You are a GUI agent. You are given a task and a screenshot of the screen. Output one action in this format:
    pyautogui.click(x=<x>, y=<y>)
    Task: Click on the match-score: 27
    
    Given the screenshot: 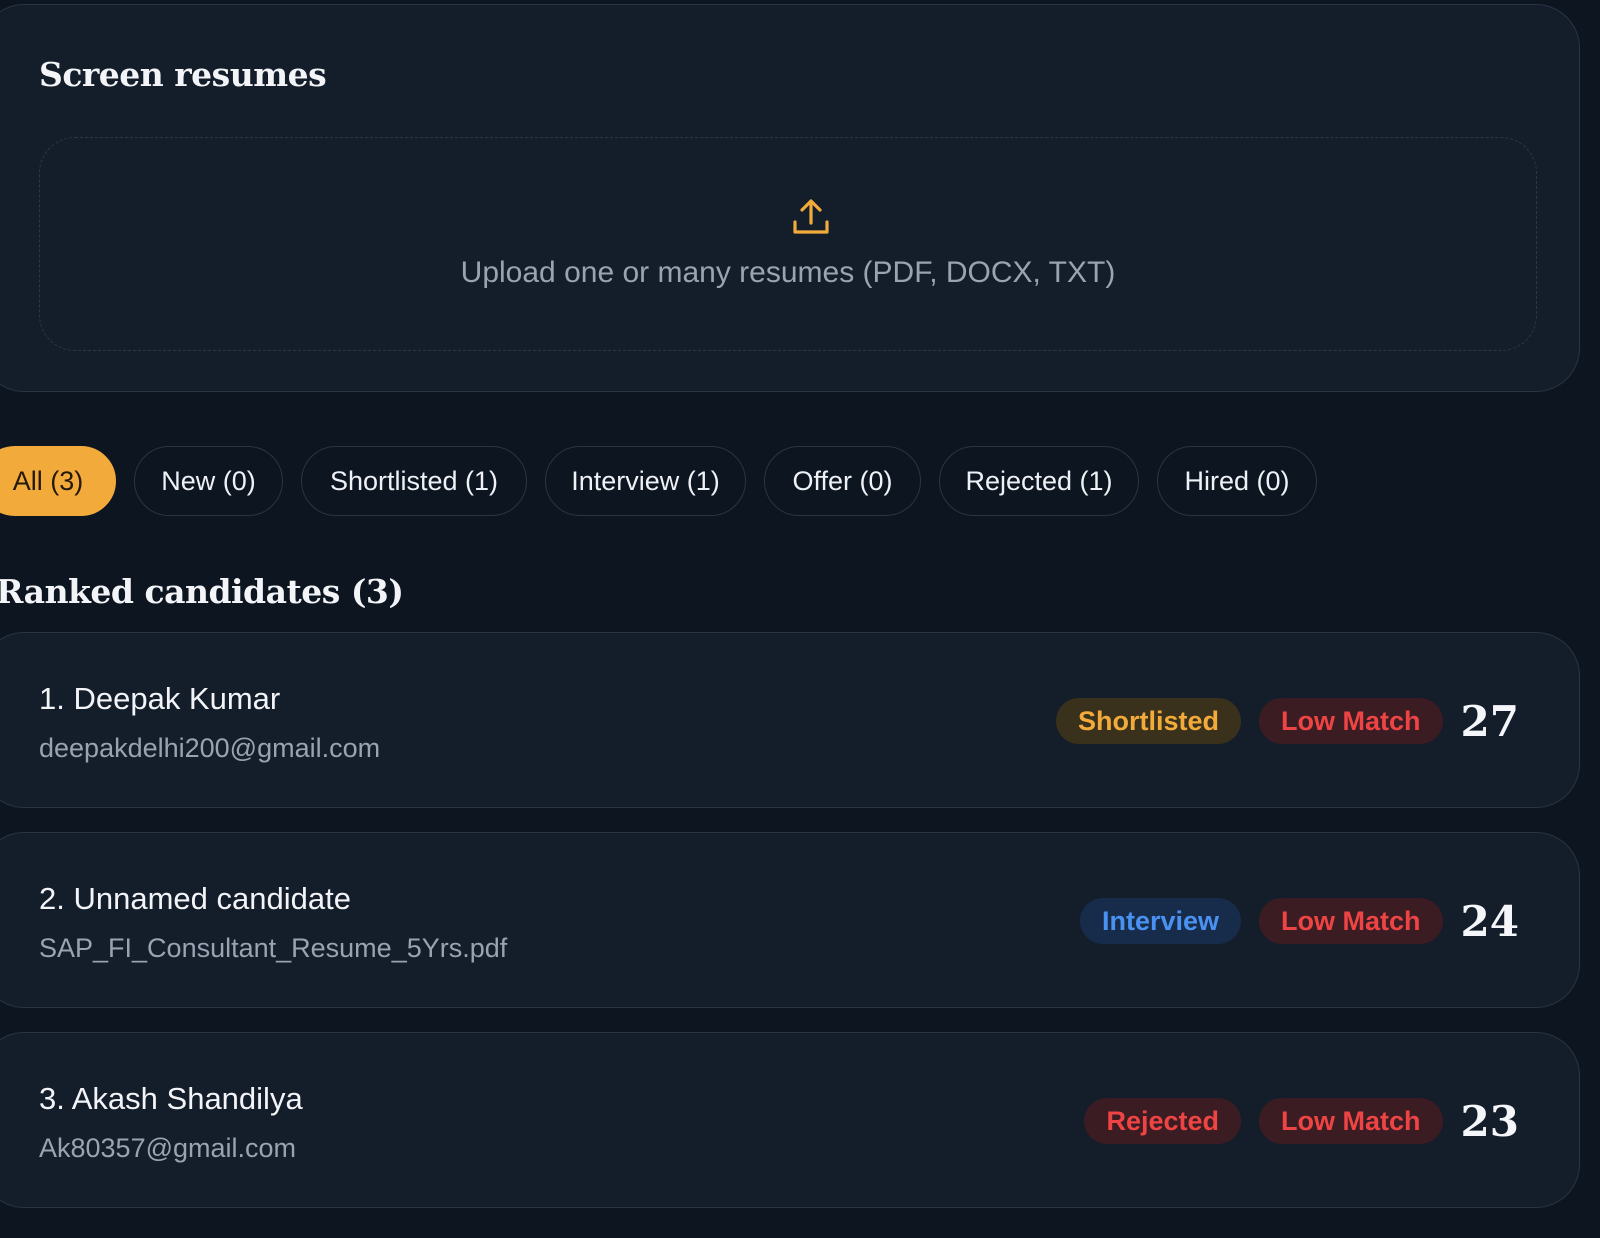 What is the action you would take?
    pyautogui.click(x=1489, y=721)
    